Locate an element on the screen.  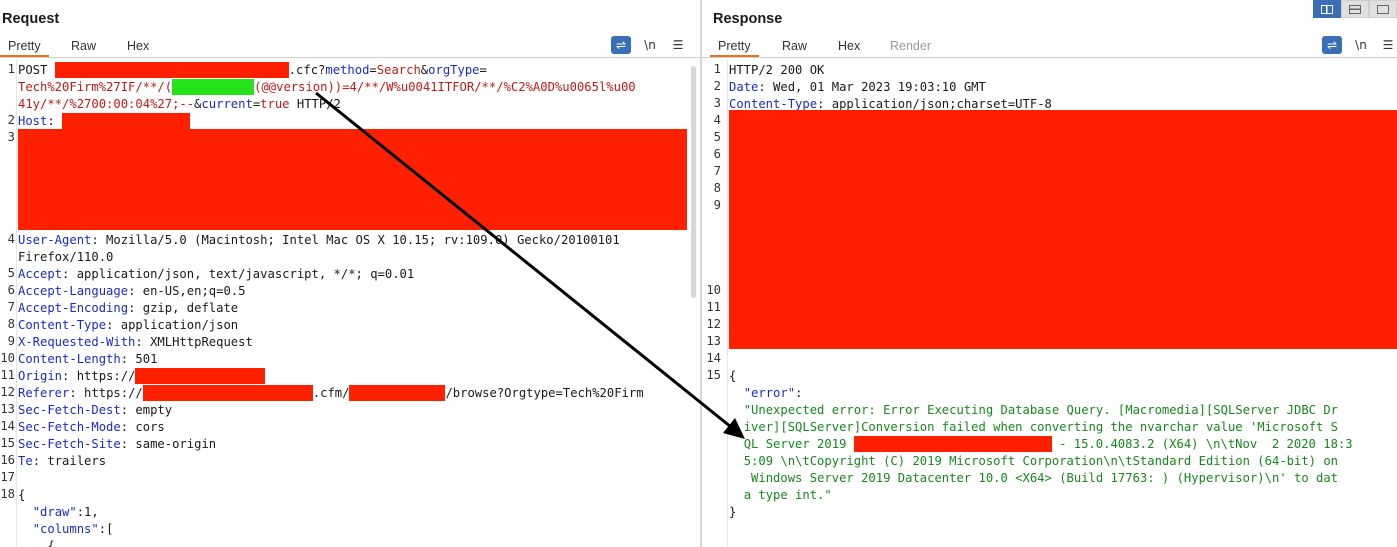
split-vertical-icon is located at coordinates (1327, 9).